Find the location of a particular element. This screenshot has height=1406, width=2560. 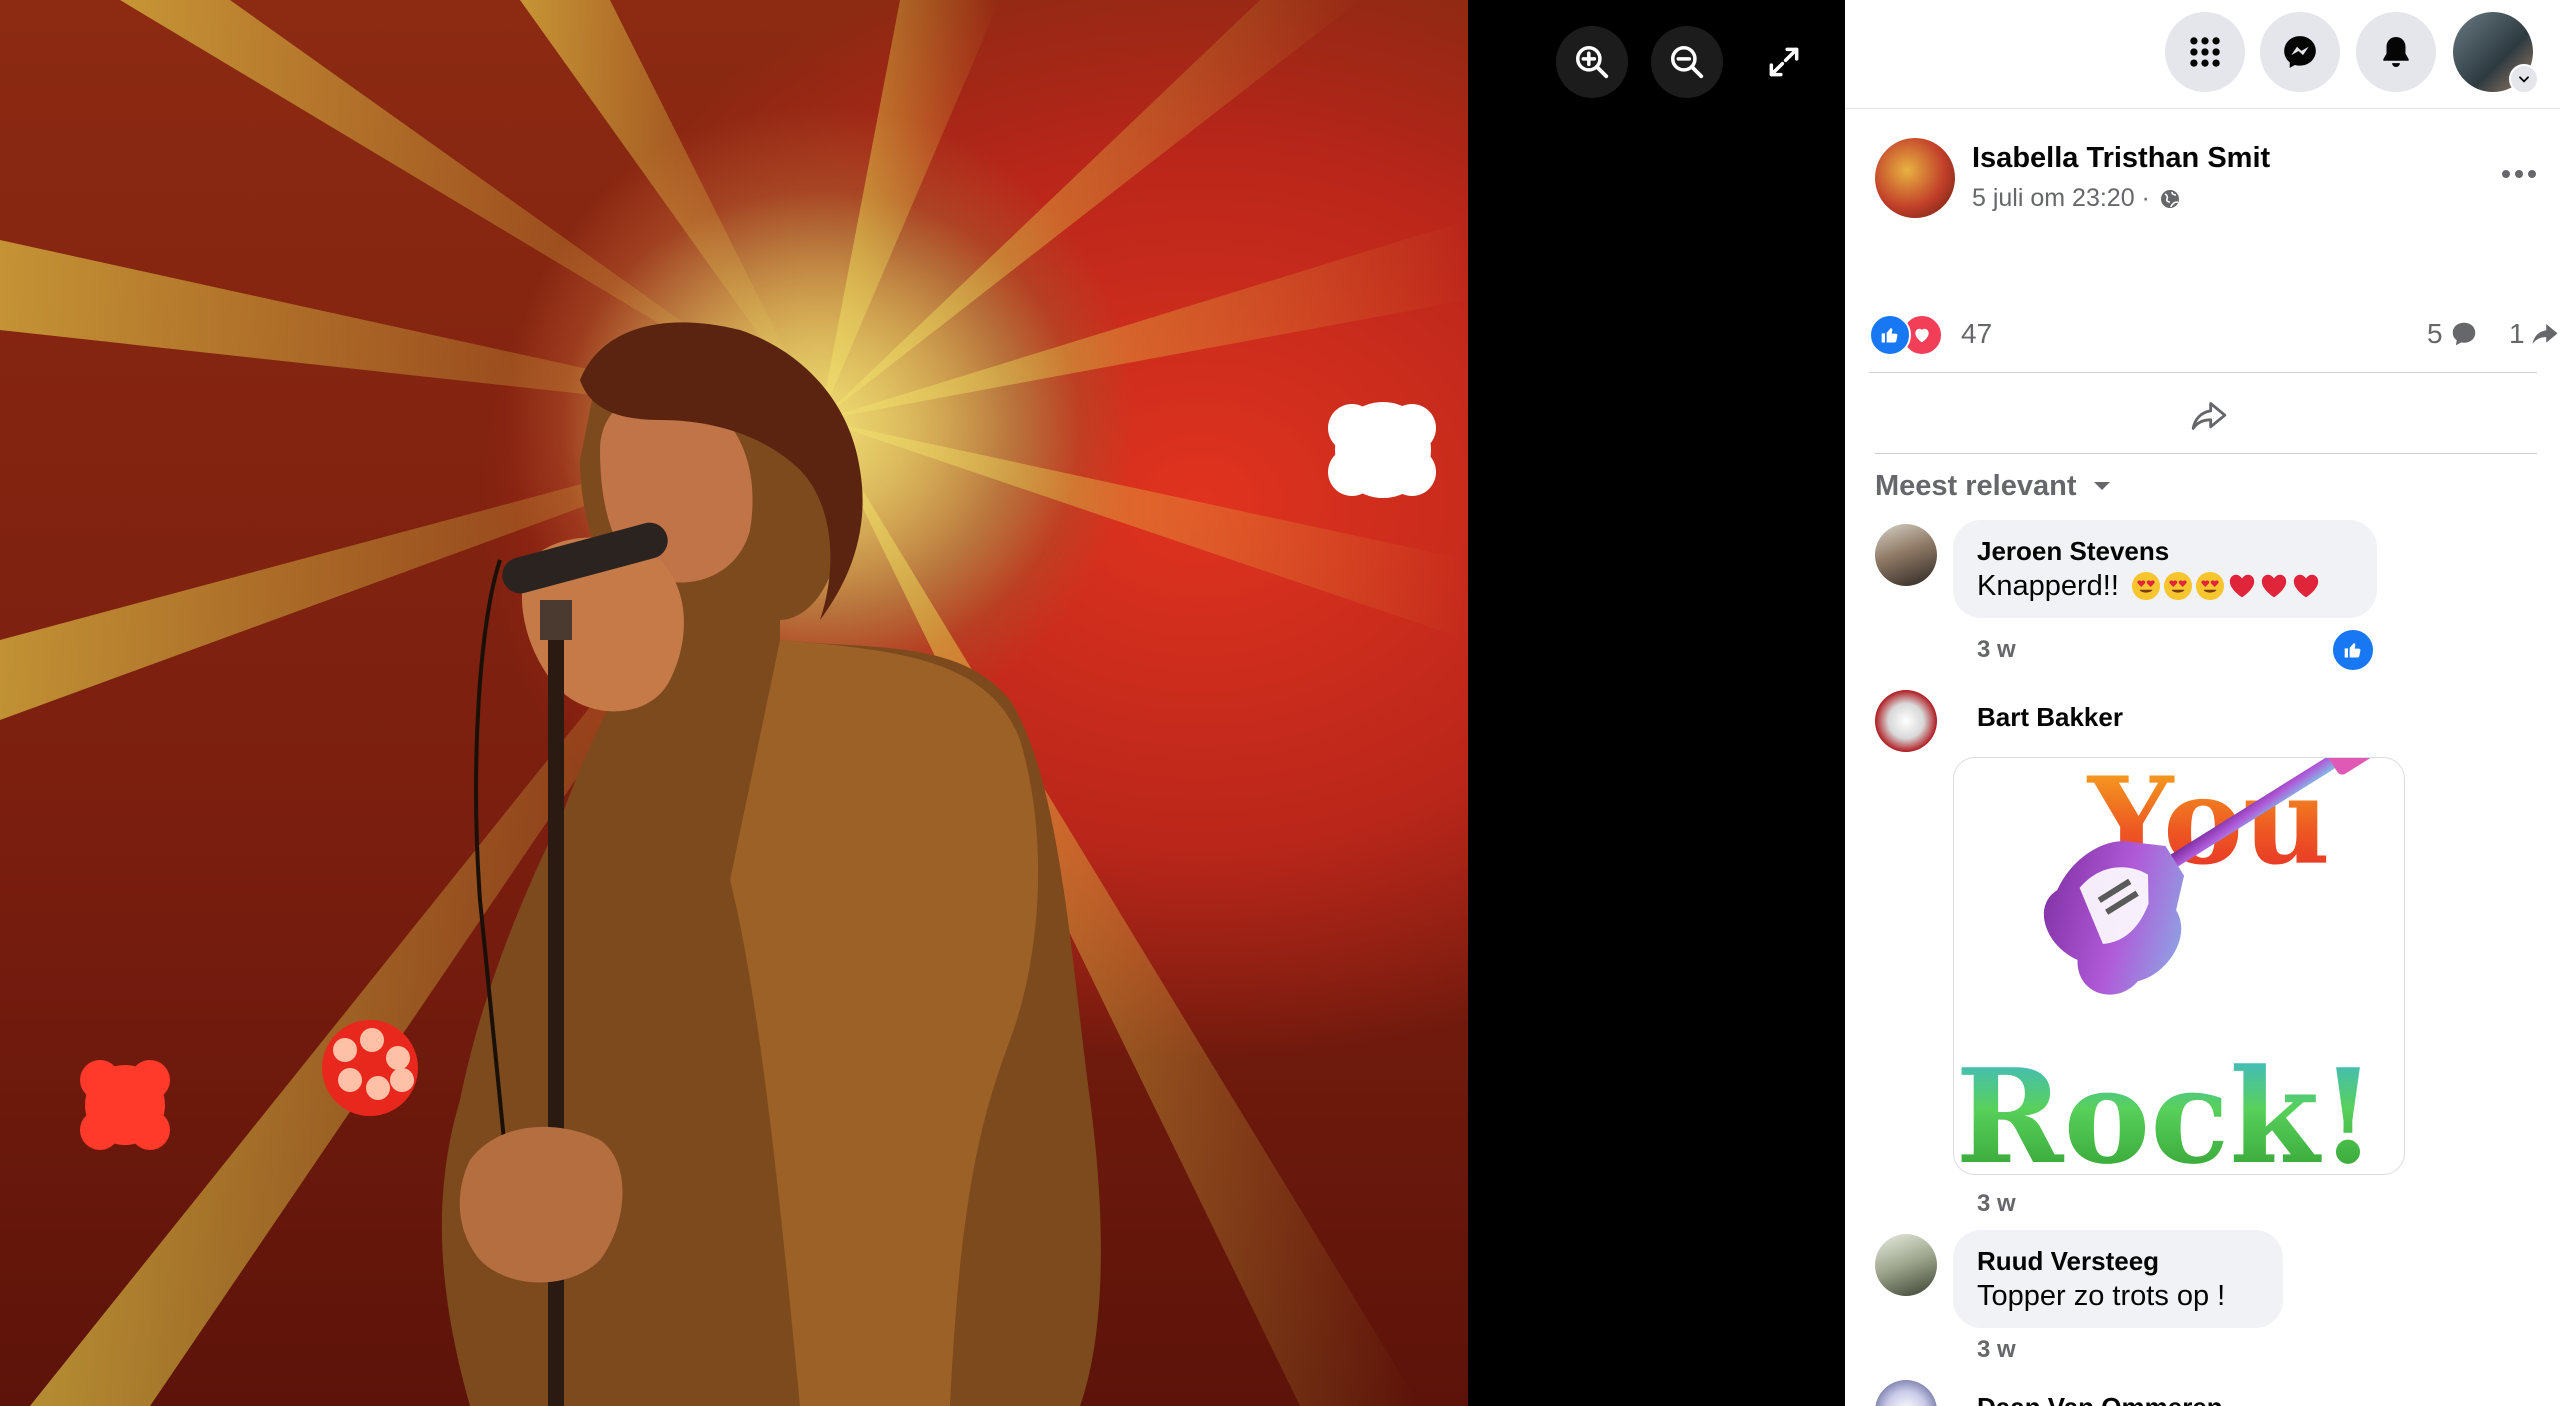

grid-menu-icon is located at coordinates (2205, 52).